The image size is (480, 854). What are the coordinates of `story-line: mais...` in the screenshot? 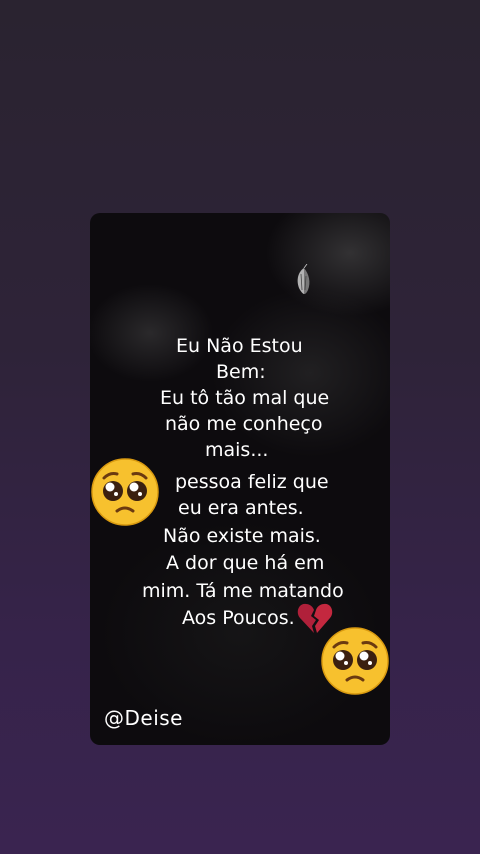 It's located at (237, 450).